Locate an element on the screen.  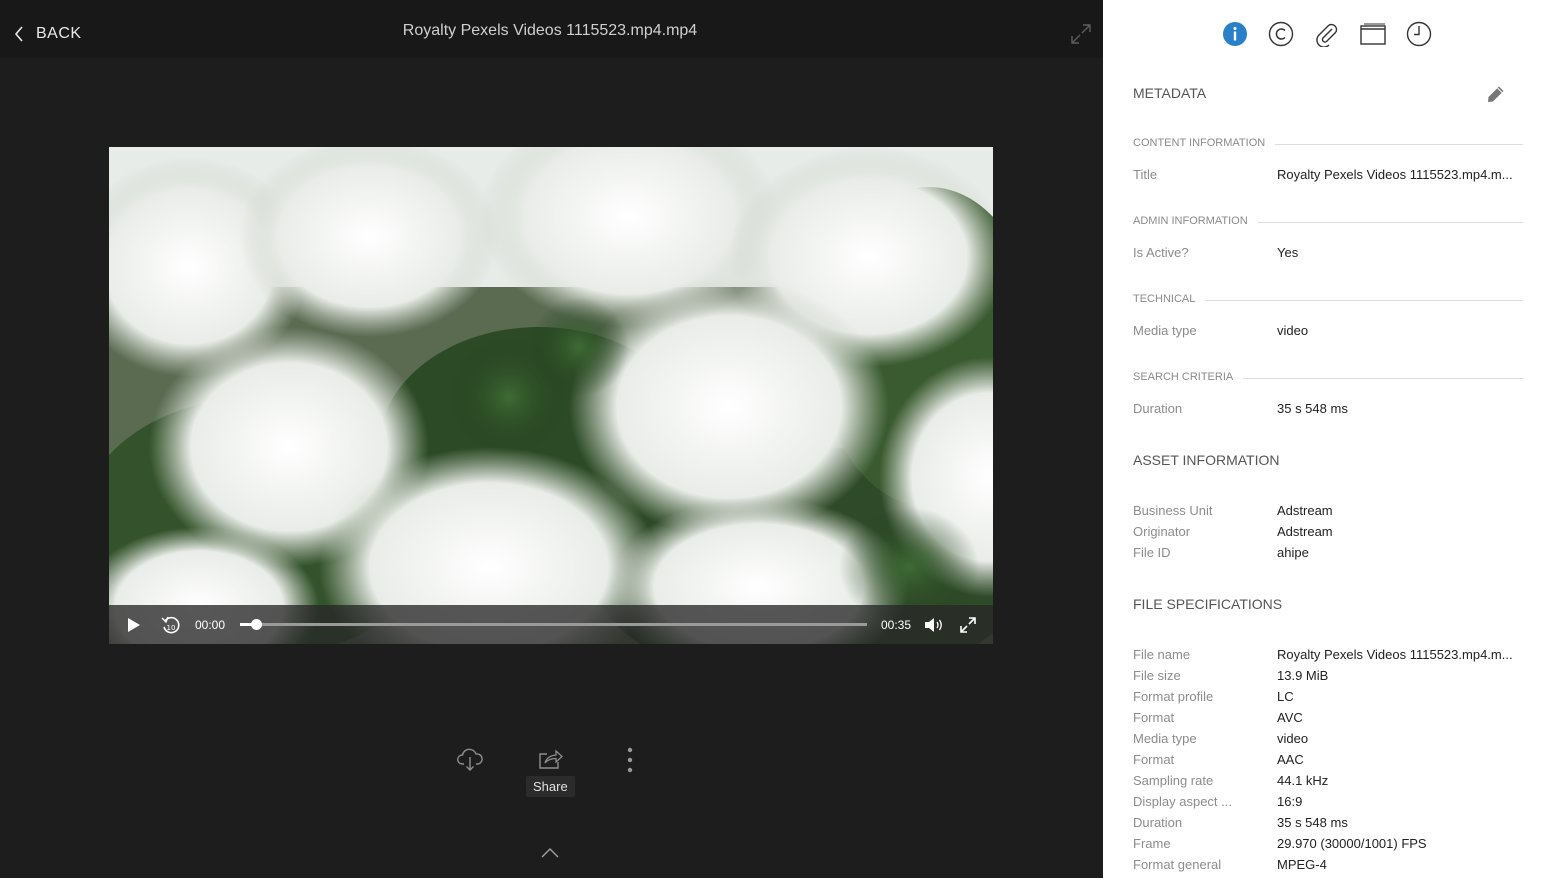
copyright-icon is located at coordinates (1281, 34).